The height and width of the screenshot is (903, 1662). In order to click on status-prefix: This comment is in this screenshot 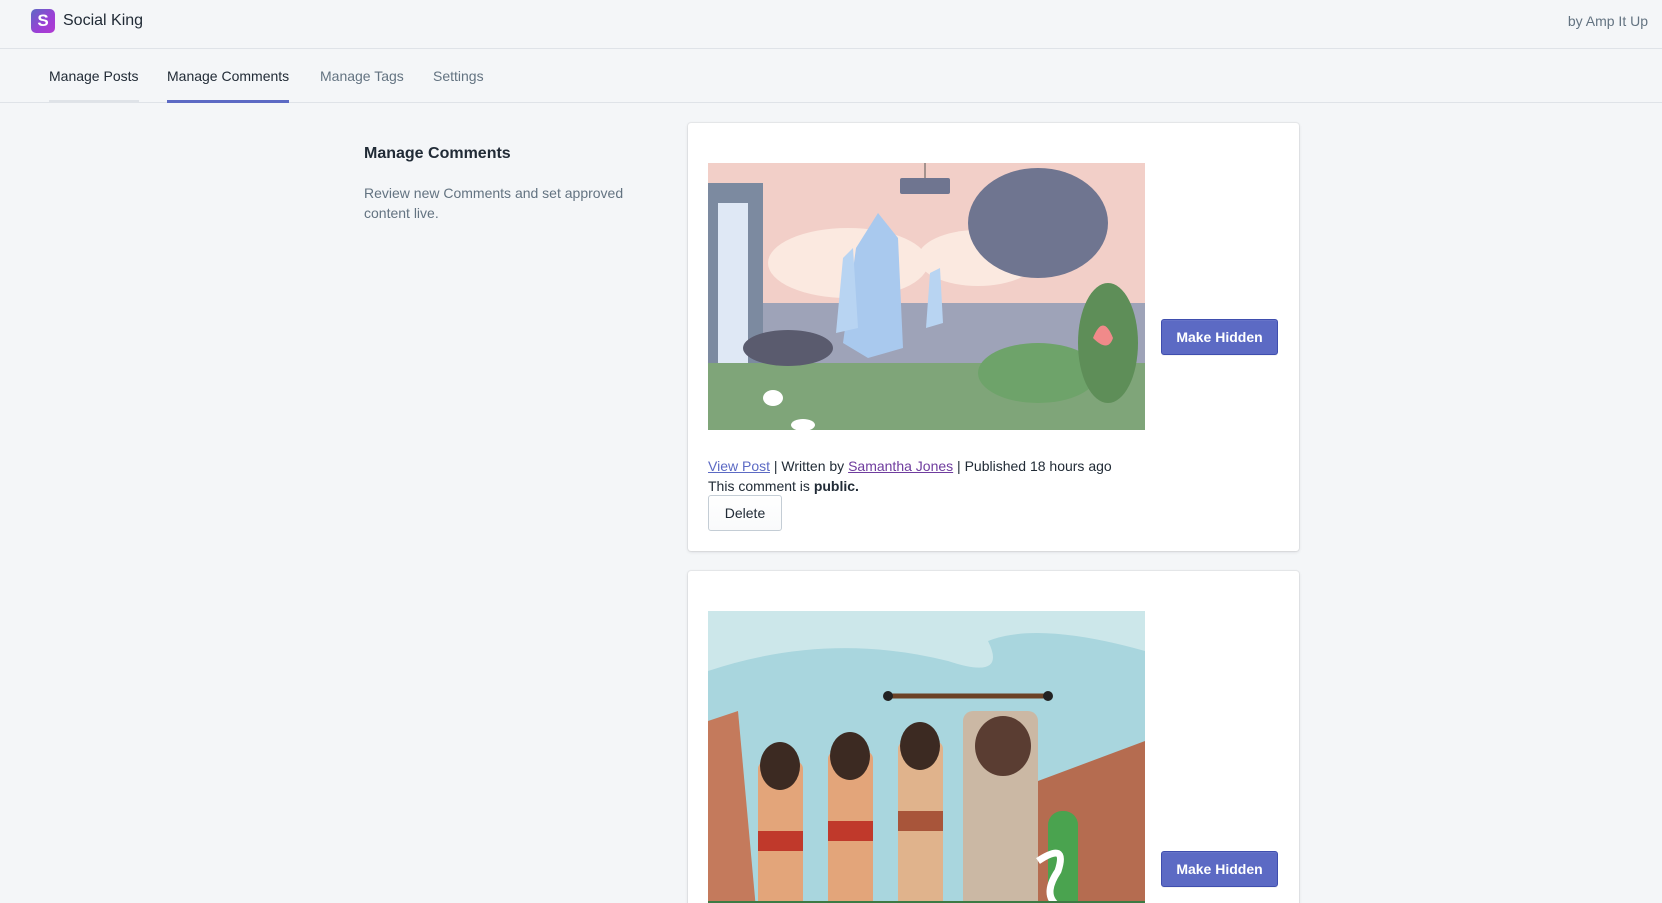, I will do `click(761, 486)`.